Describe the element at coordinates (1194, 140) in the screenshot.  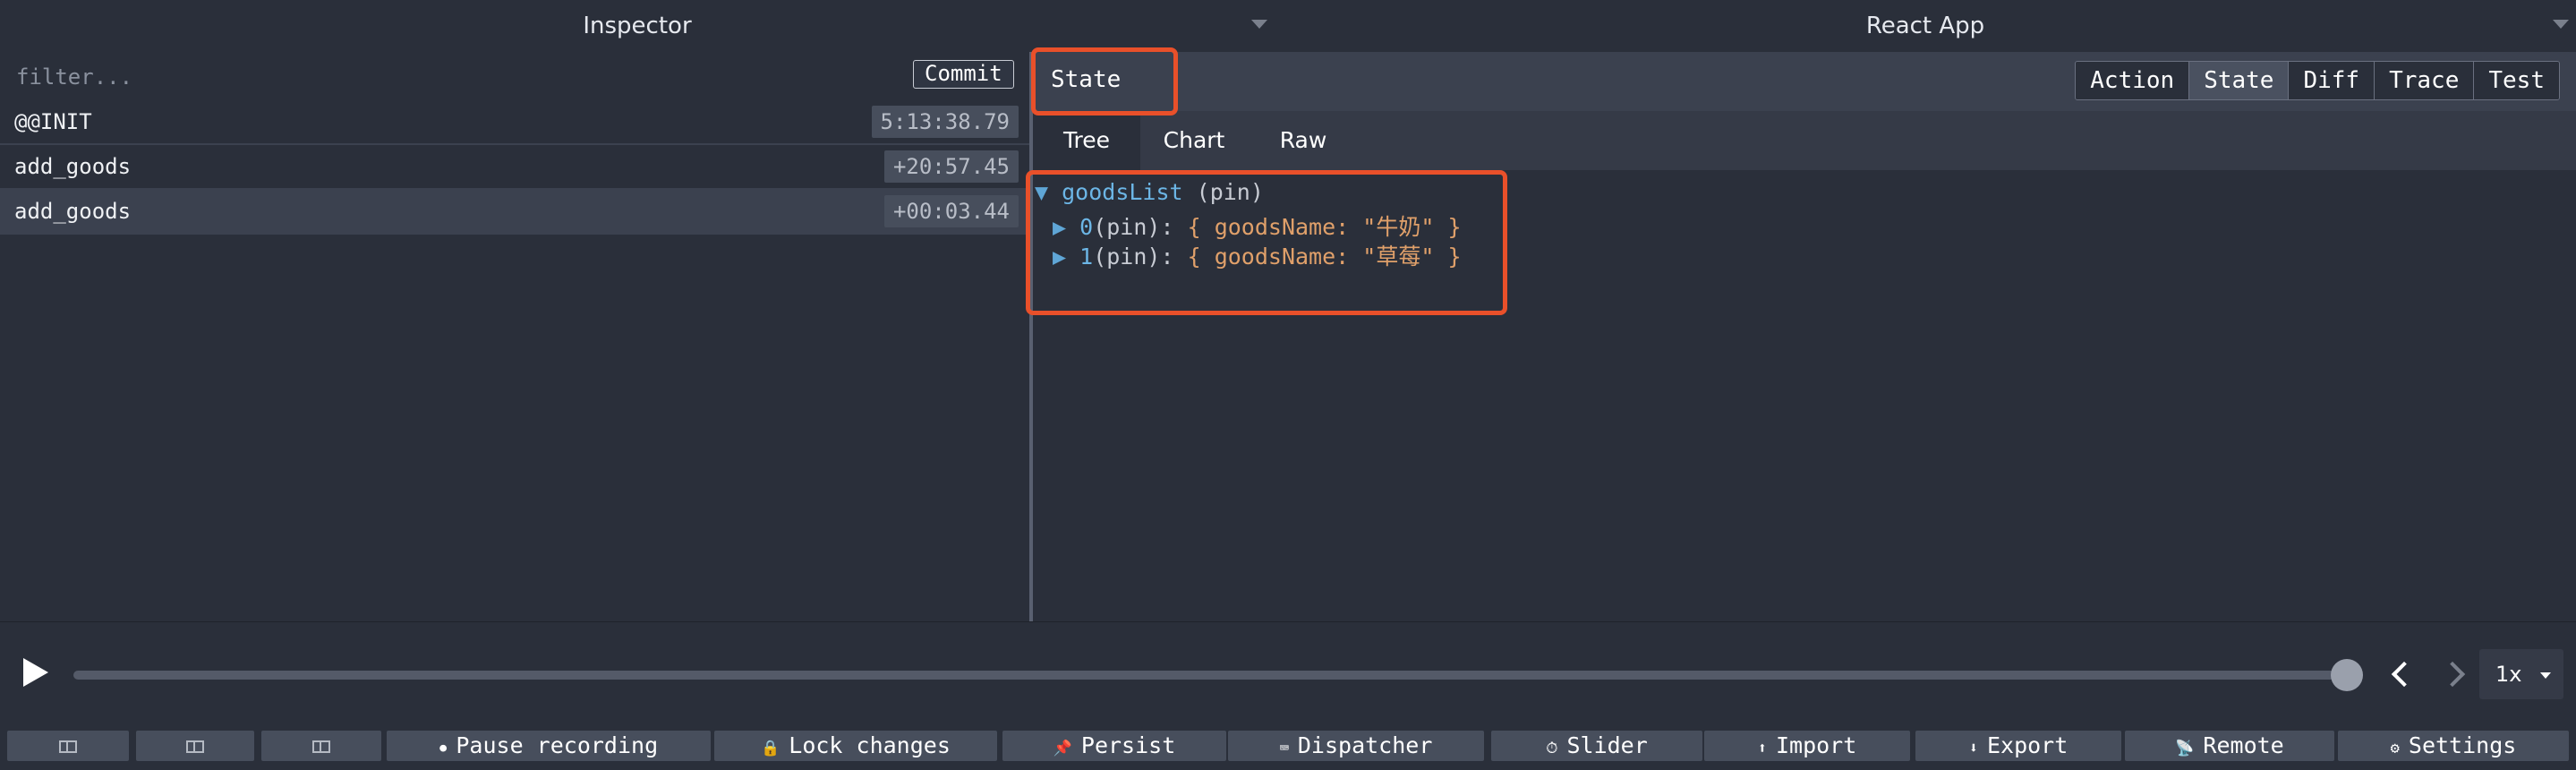
I see `tab-chart: Chart` at that location.